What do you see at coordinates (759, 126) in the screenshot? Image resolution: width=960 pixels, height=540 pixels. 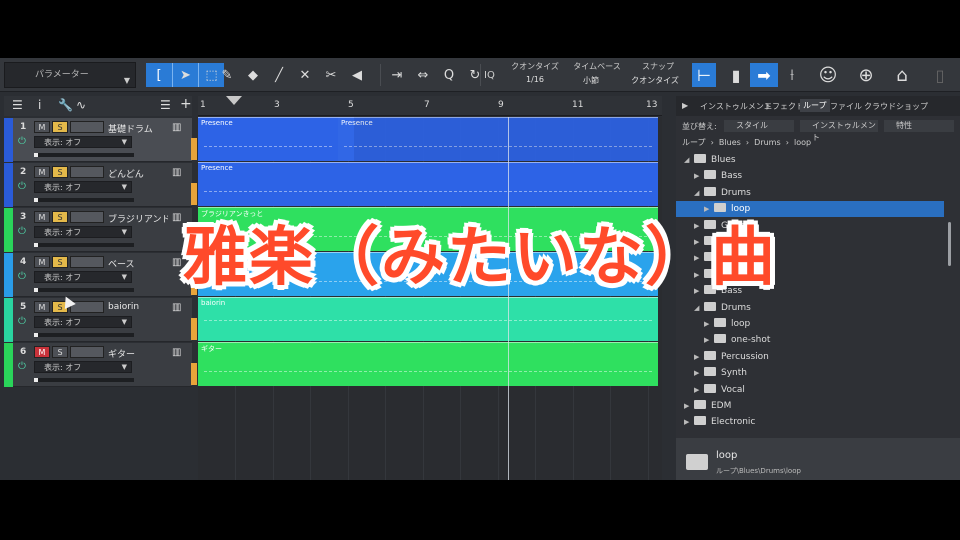 I see `sort-style-dropdown: スタイル` at bounding box center [759, 126].